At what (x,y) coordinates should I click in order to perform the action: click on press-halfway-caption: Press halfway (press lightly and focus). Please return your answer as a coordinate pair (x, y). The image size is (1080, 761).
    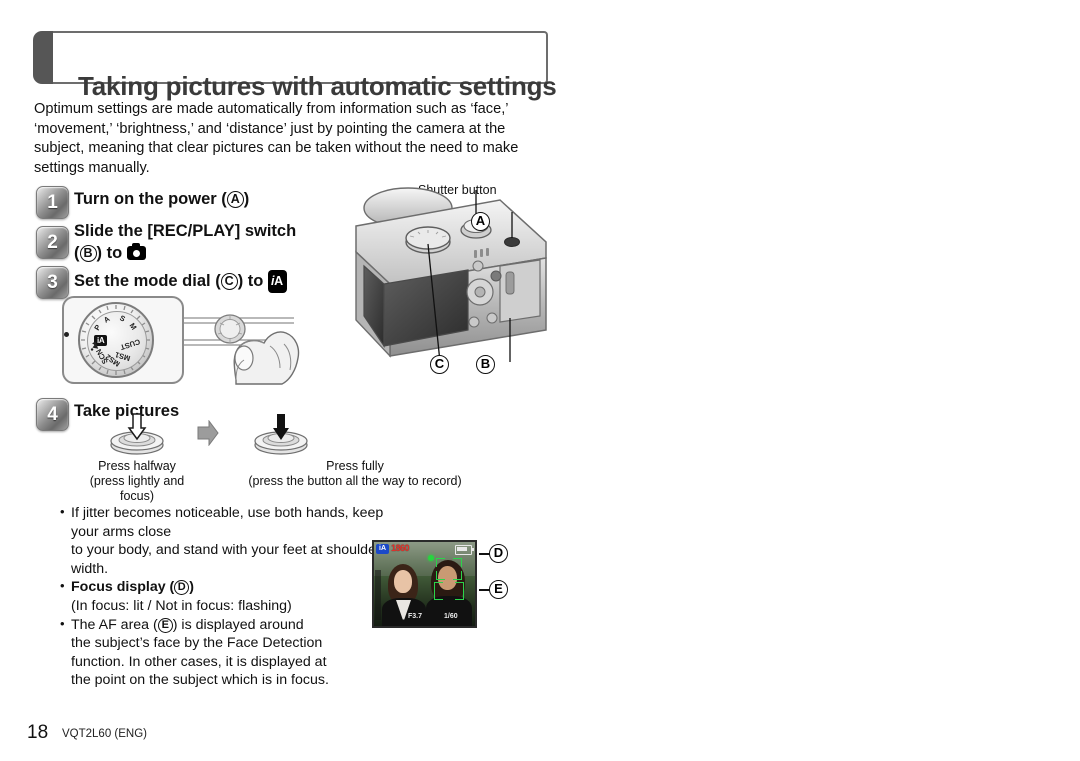
    Looking at the image, I should click on (137, 481).